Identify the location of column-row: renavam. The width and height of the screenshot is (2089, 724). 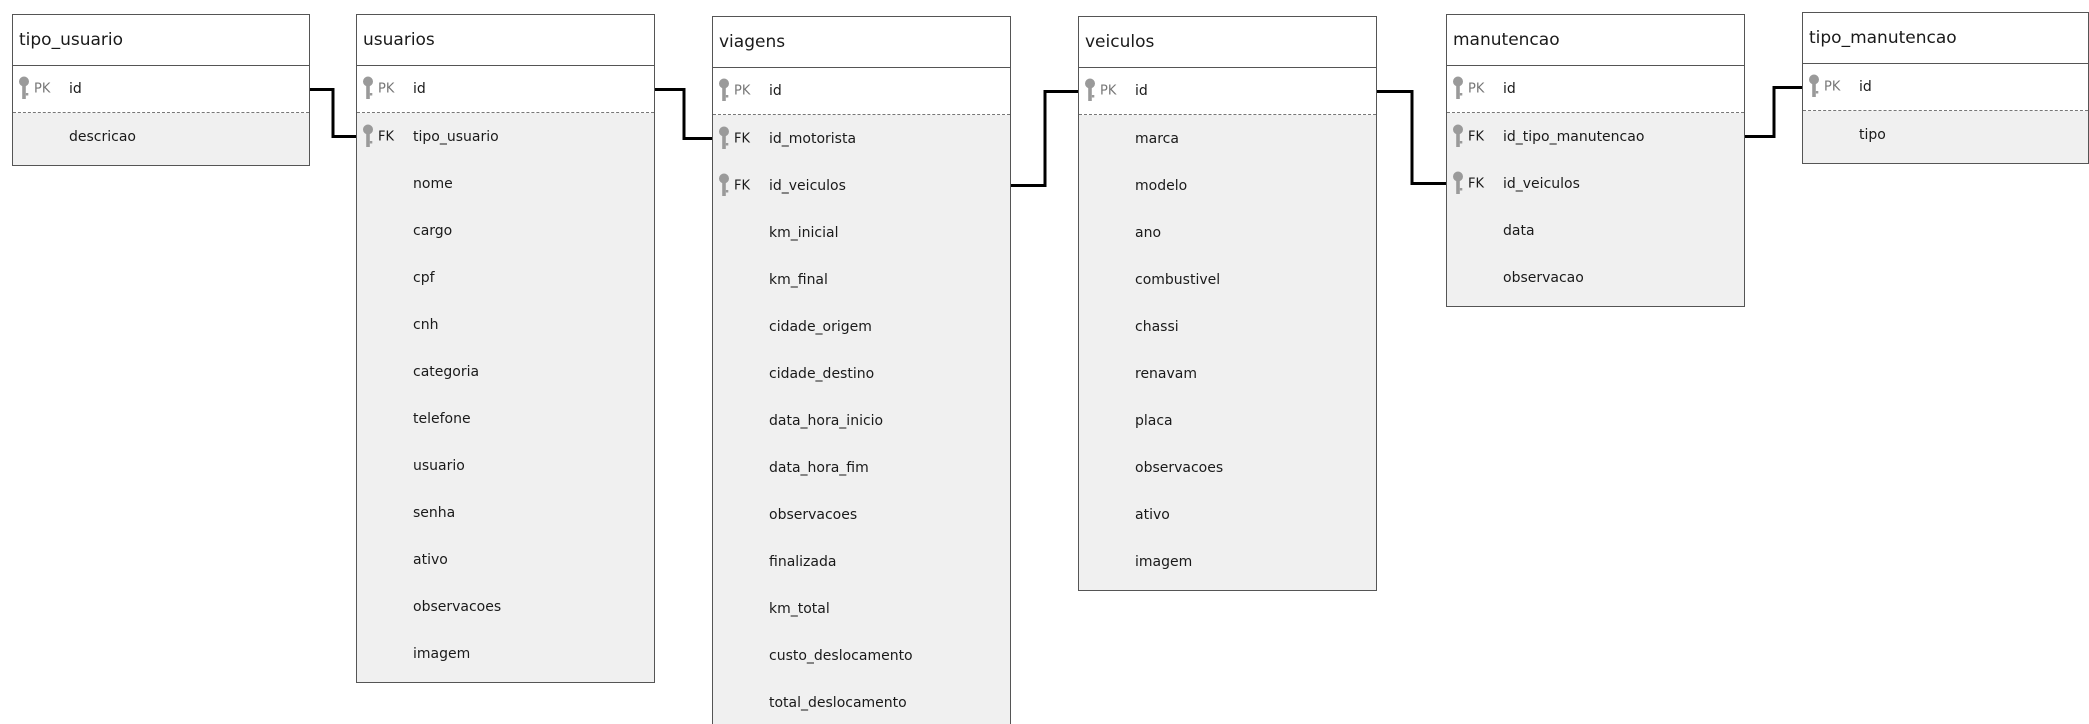
(1227, 373).